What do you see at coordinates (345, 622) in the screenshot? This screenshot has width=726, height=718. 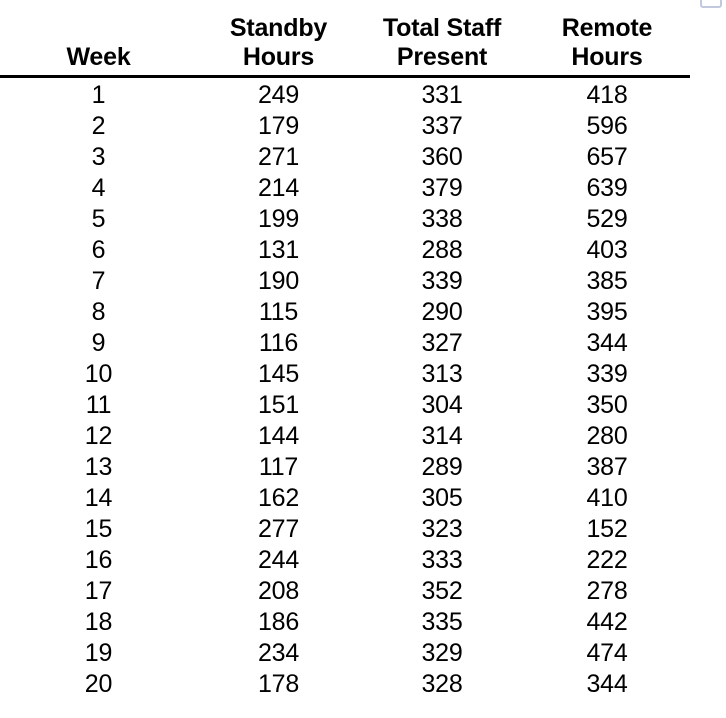 I see `table-row: 18 186 335 442` at bounding box center [345, 622].